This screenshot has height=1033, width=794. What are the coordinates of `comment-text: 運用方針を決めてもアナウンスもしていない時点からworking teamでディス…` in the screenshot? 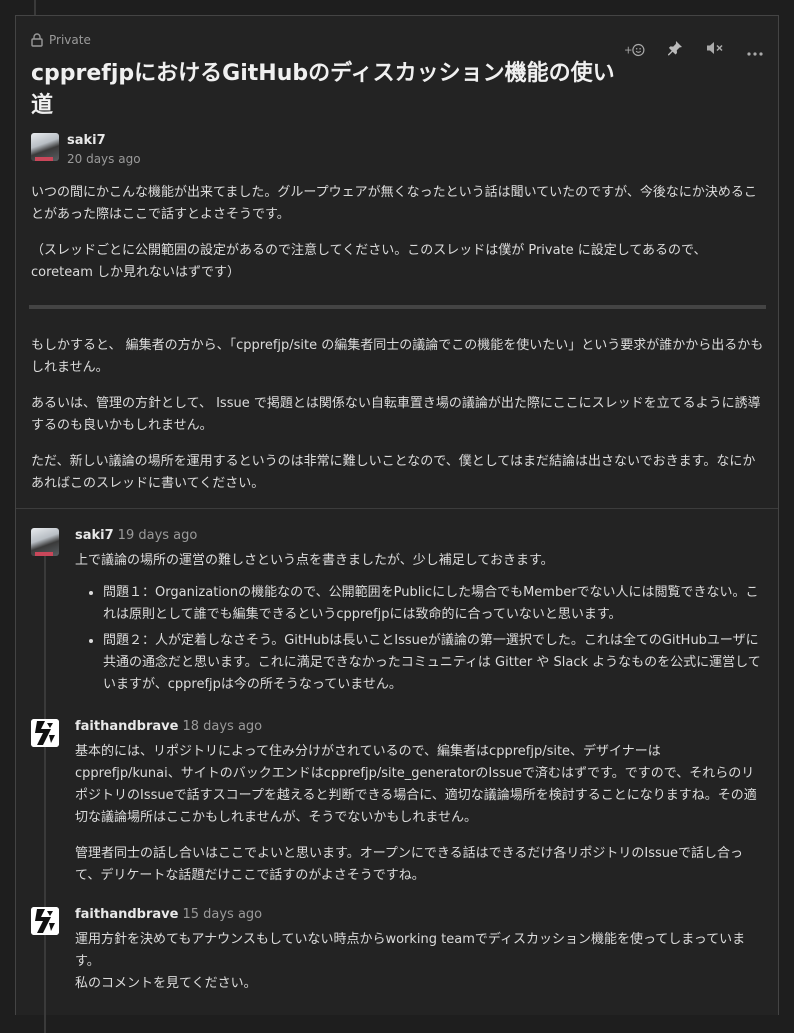 It's located at (410, 950).